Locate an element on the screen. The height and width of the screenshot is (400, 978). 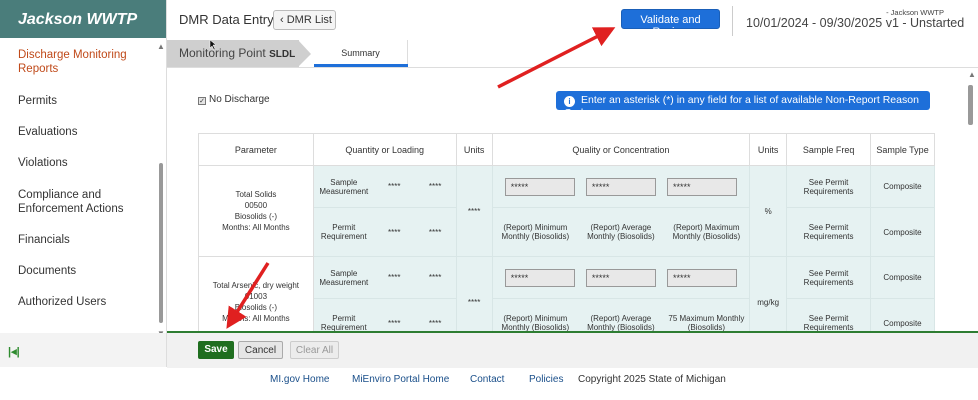
no-discharge-checkbox: ✓ No Discharge is located at coordinates (234, 99).